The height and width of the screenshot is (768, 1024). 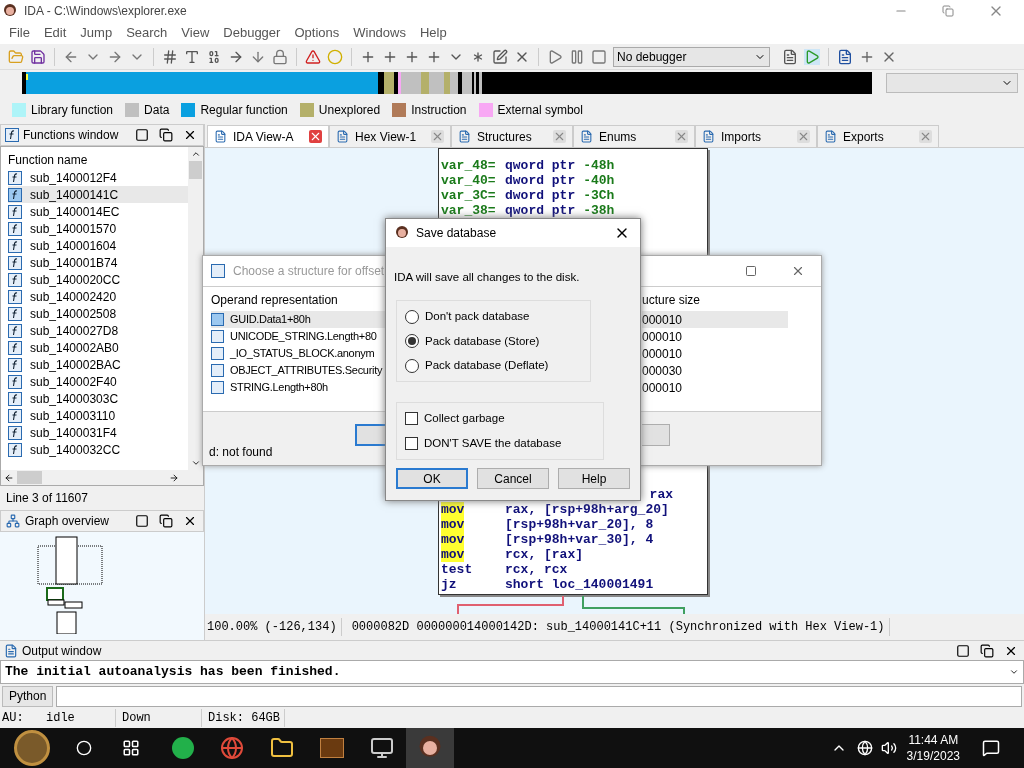 I want to click on function-item: sub_140002F40, so click(x=98, y=381).